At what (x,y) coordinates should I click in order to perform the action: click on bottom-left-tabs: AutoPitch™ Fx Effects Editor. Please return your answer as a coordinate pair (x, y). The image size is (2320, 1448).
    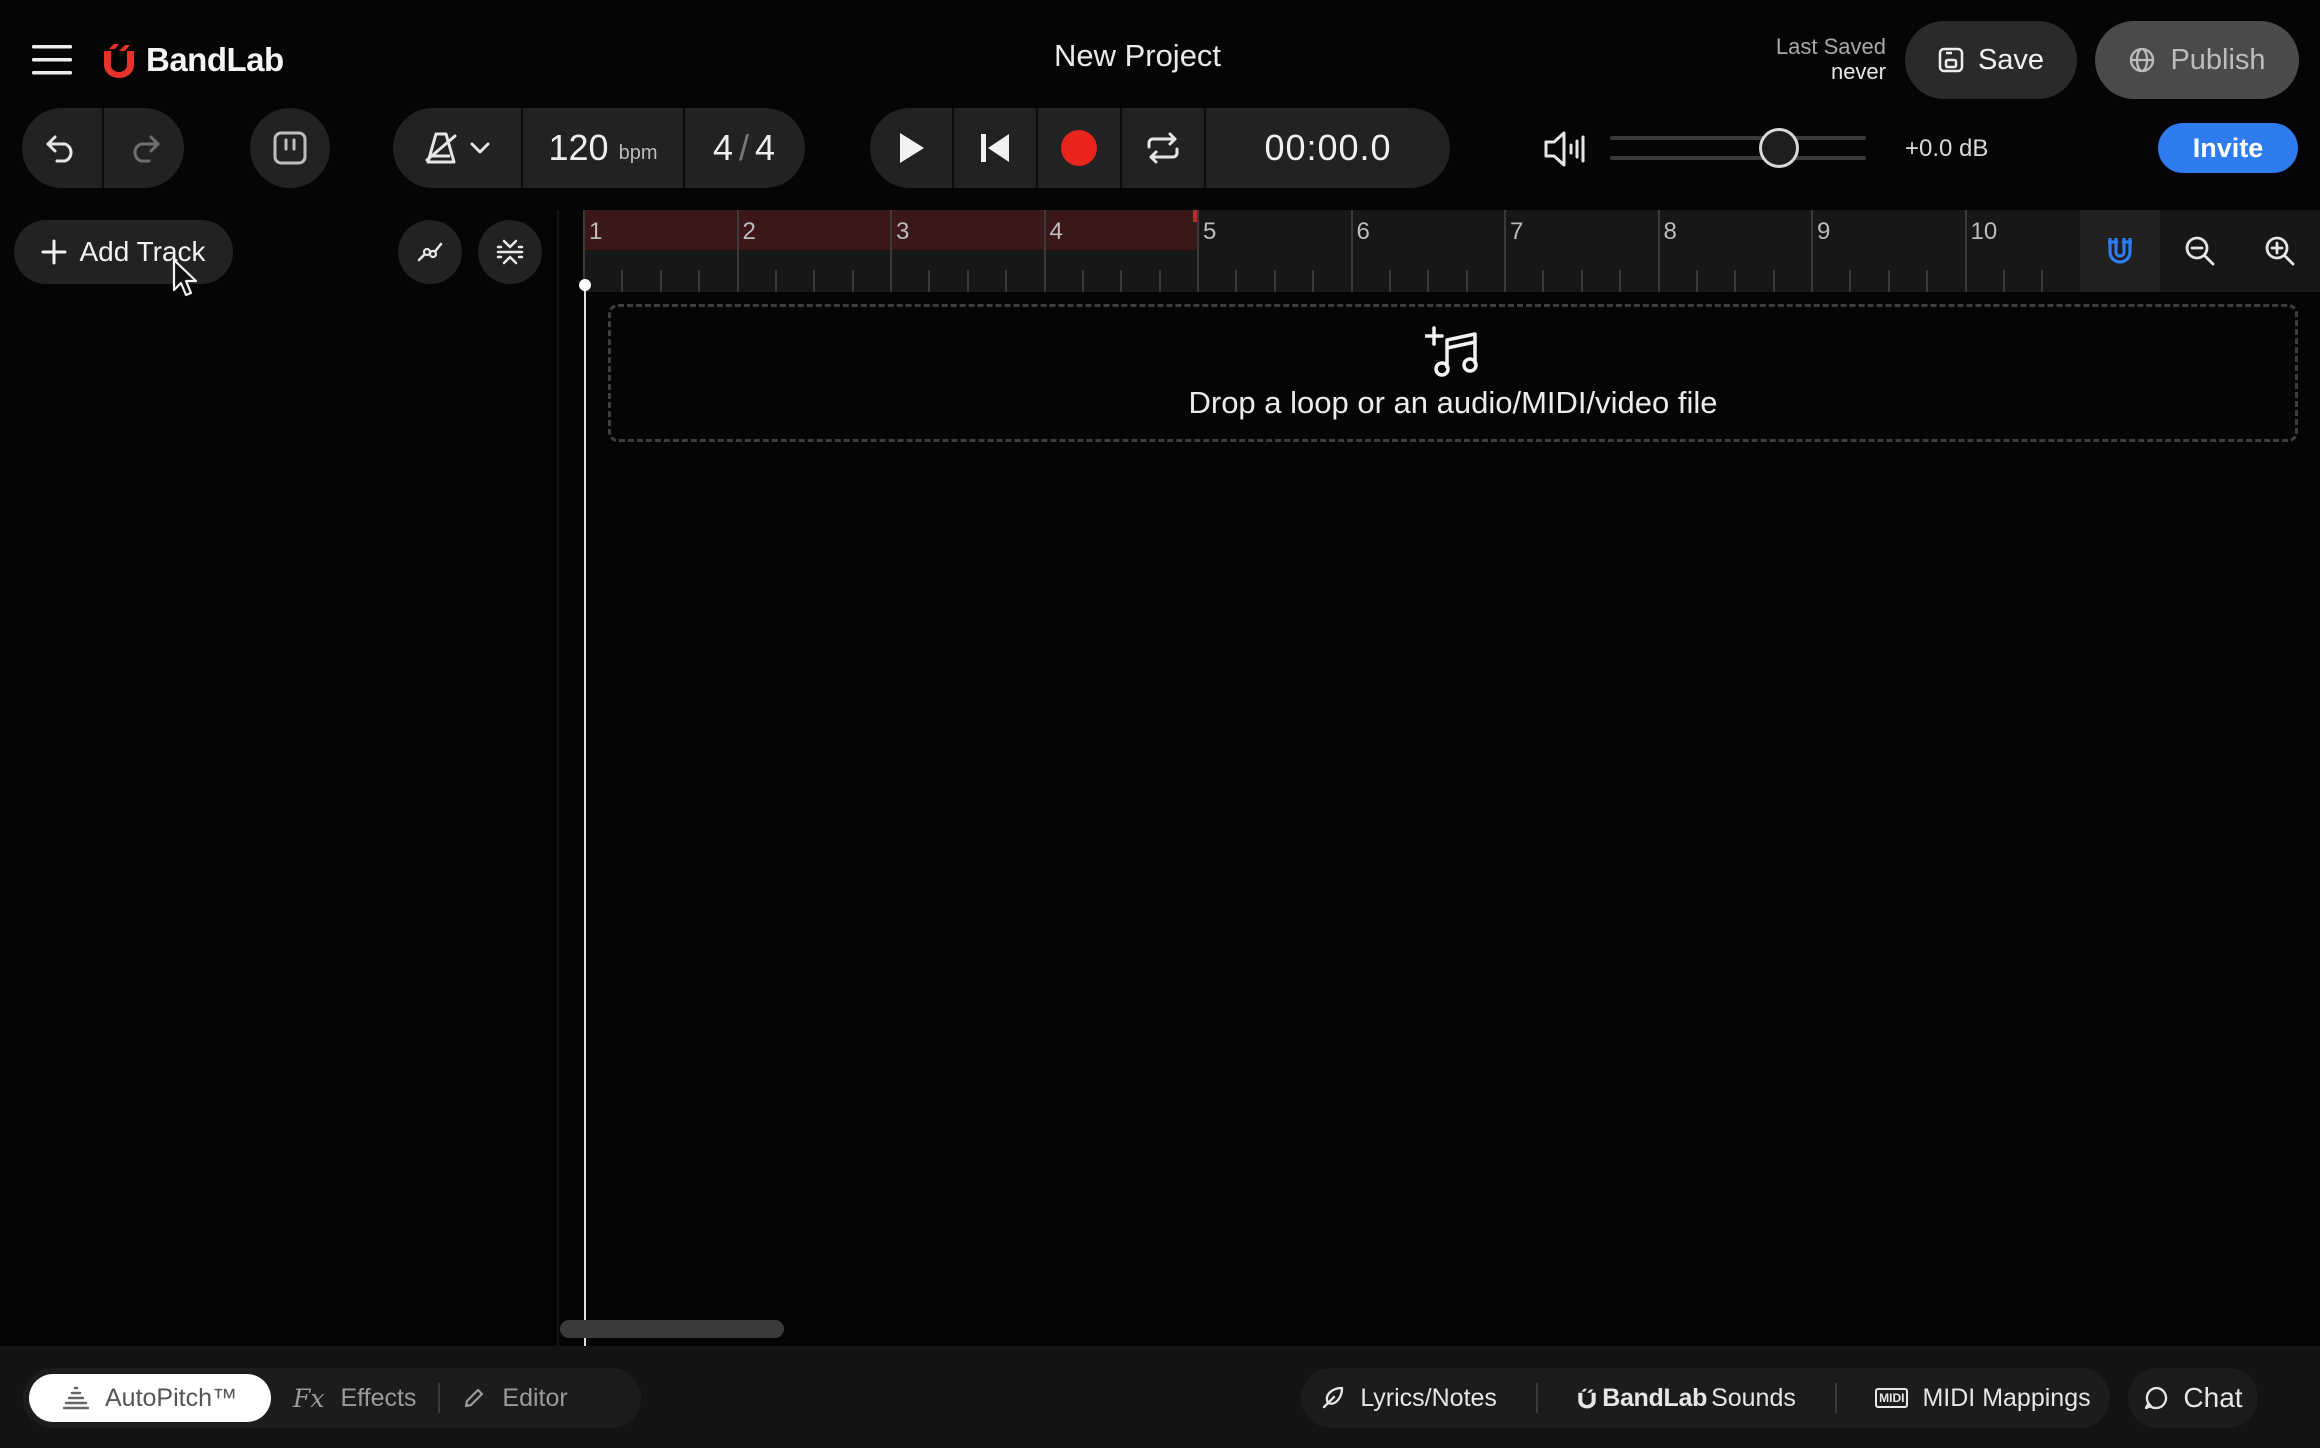
    Looking at the image, I should click on (332, 1398).